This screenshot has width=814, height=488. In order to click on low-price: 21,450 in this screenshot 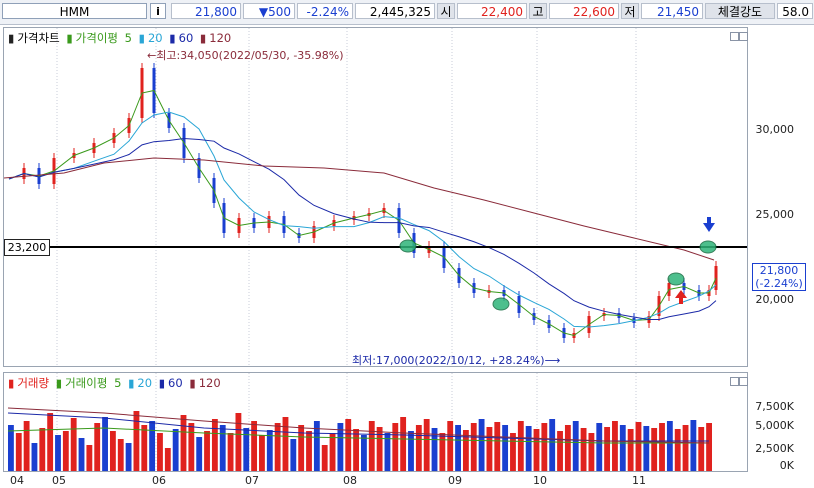, I will do `click(672, 11)`.